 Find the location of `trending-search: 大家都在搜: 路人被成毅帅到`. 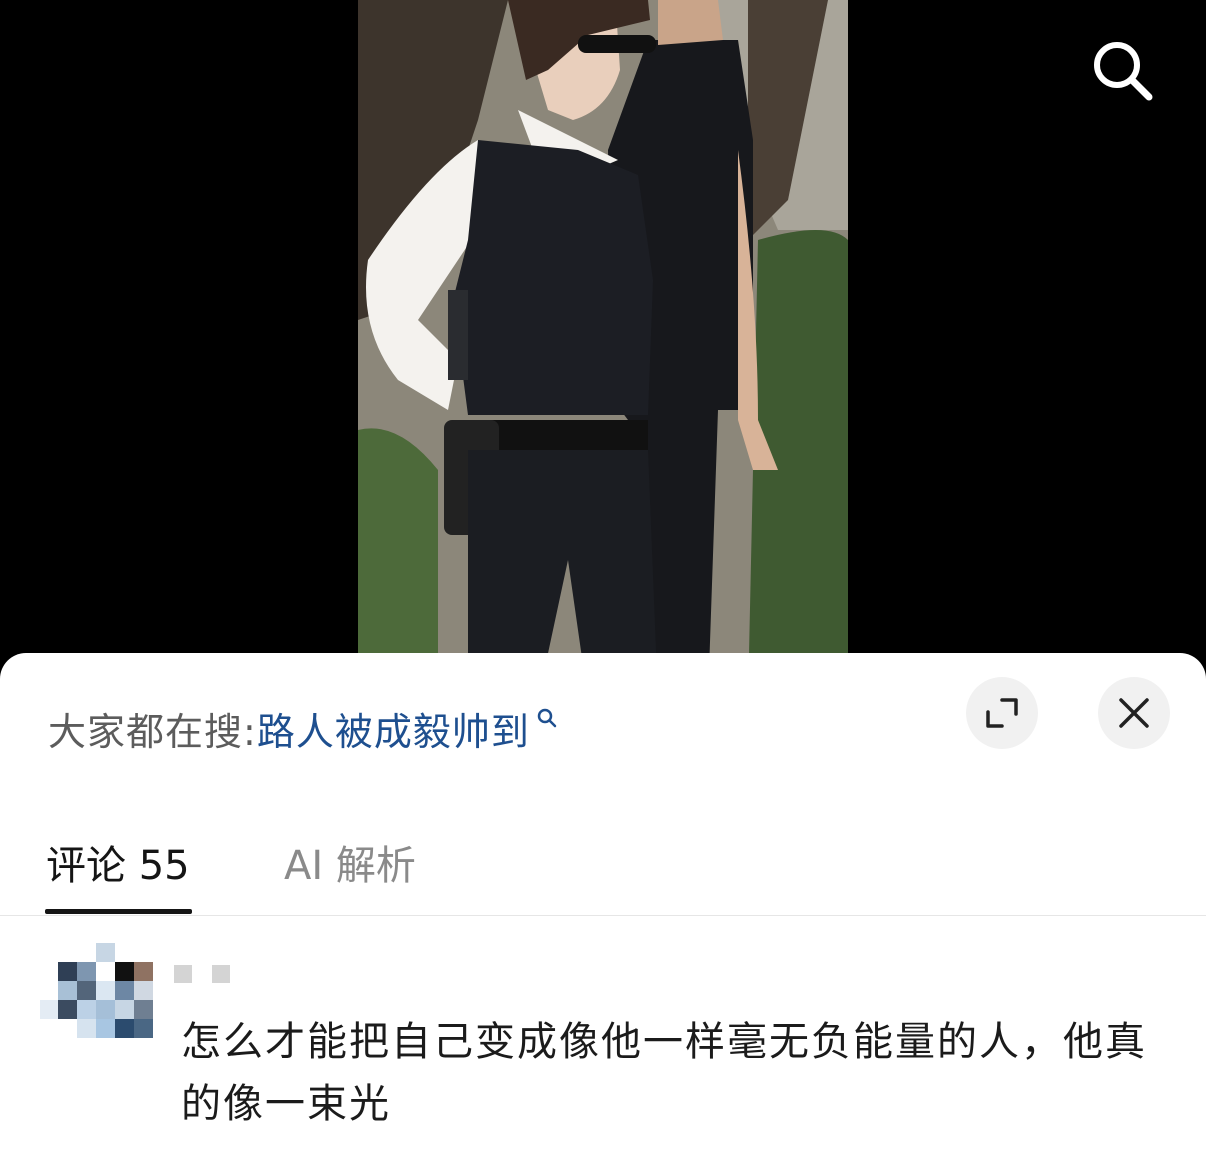

trending-search: 大家都在搜: 路人被成毅帅到 is located at coordinates (303, 728).